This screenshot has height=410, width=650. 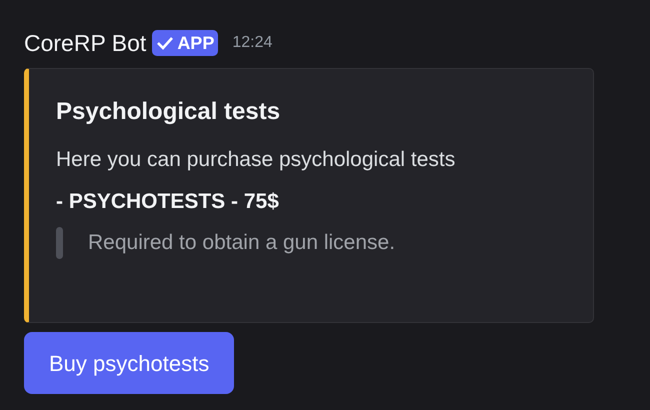 What do you see at coordinates (242, 243) in the screenshot?
I see `quote-text: Required to obtain a gun license.` at bounding box center [242, 243].